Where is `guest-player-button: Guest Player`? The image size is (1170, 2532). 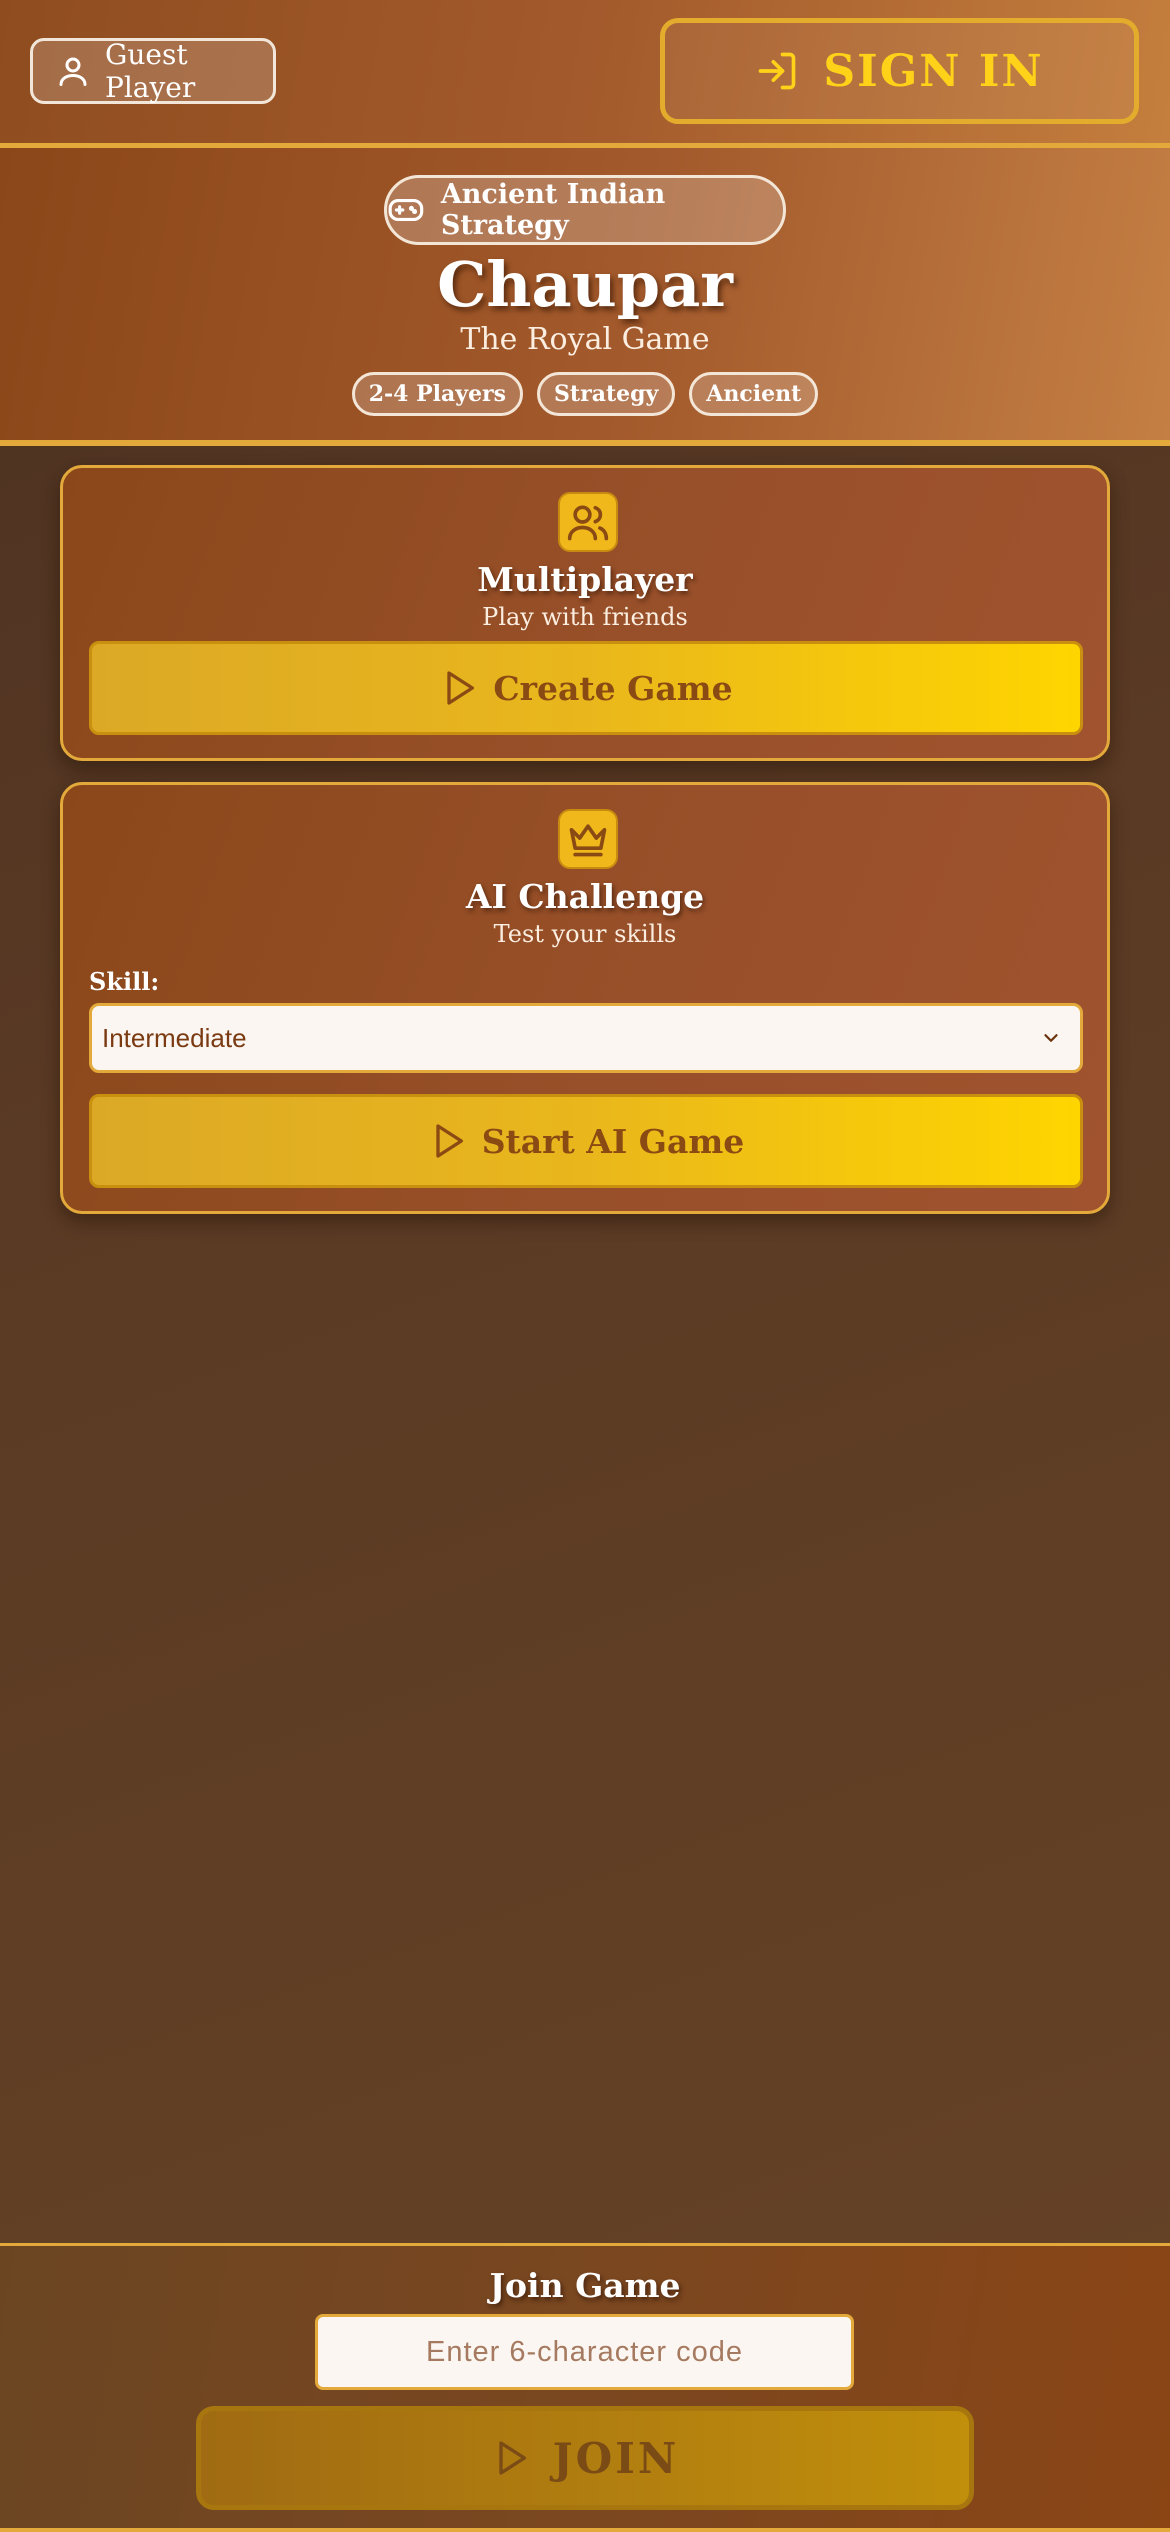
guest-player-button: Guest Player is located at coordinates (153, 71).